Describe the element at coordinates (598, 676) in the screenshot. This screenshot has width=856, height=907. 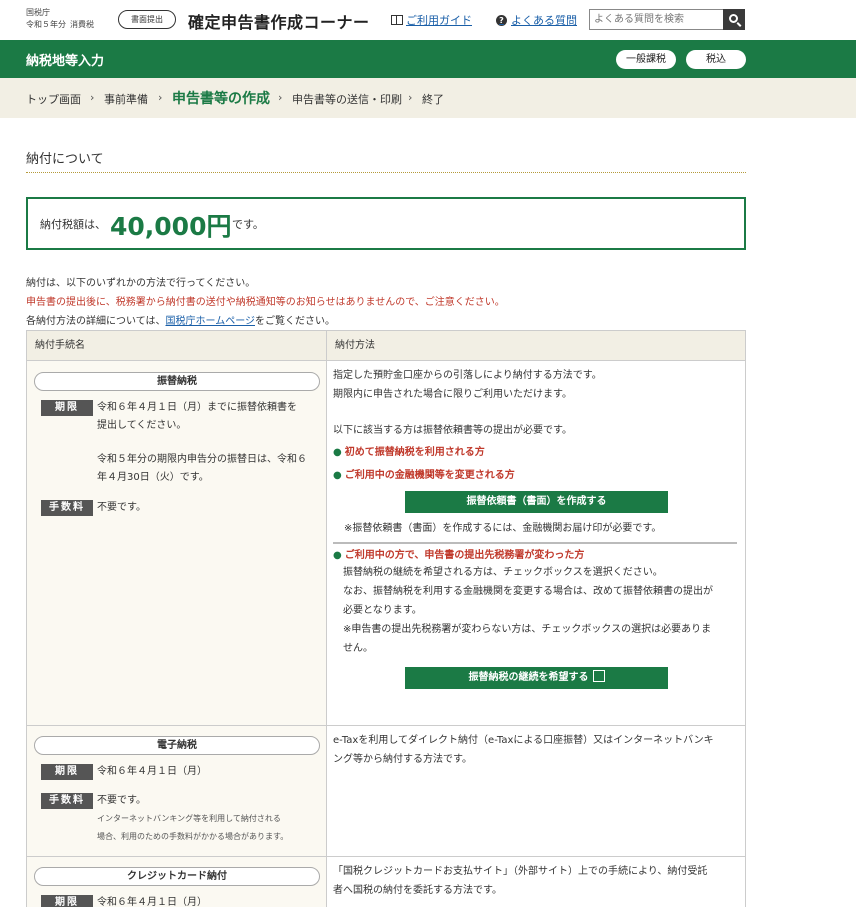
I see `checkbox` at that location.